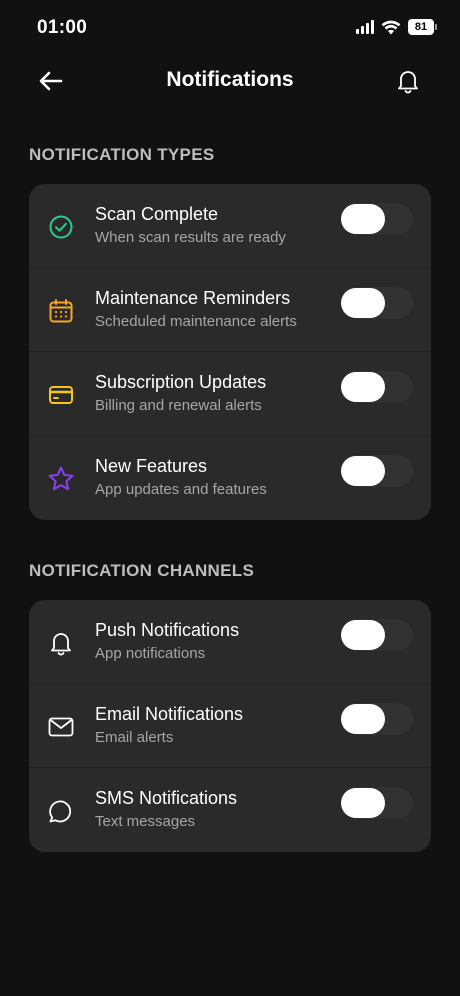 This screenshot has width=460, height=996. I want to click on item-subtitle: Email alerts, so click(134, 737).